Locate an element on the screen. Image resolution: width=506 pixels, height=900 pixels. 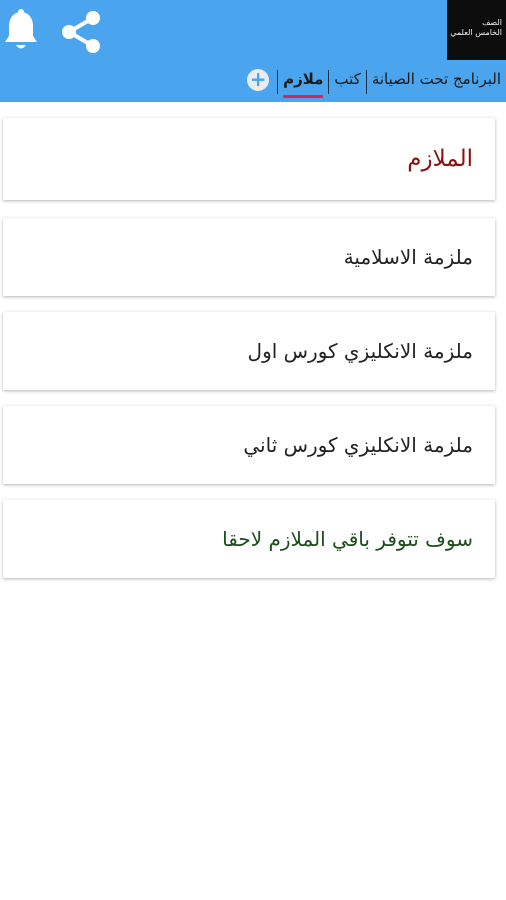
tab-bar: البرنامج تحت الصيانة كتب ملازم + is located at coordinates (374, 82).